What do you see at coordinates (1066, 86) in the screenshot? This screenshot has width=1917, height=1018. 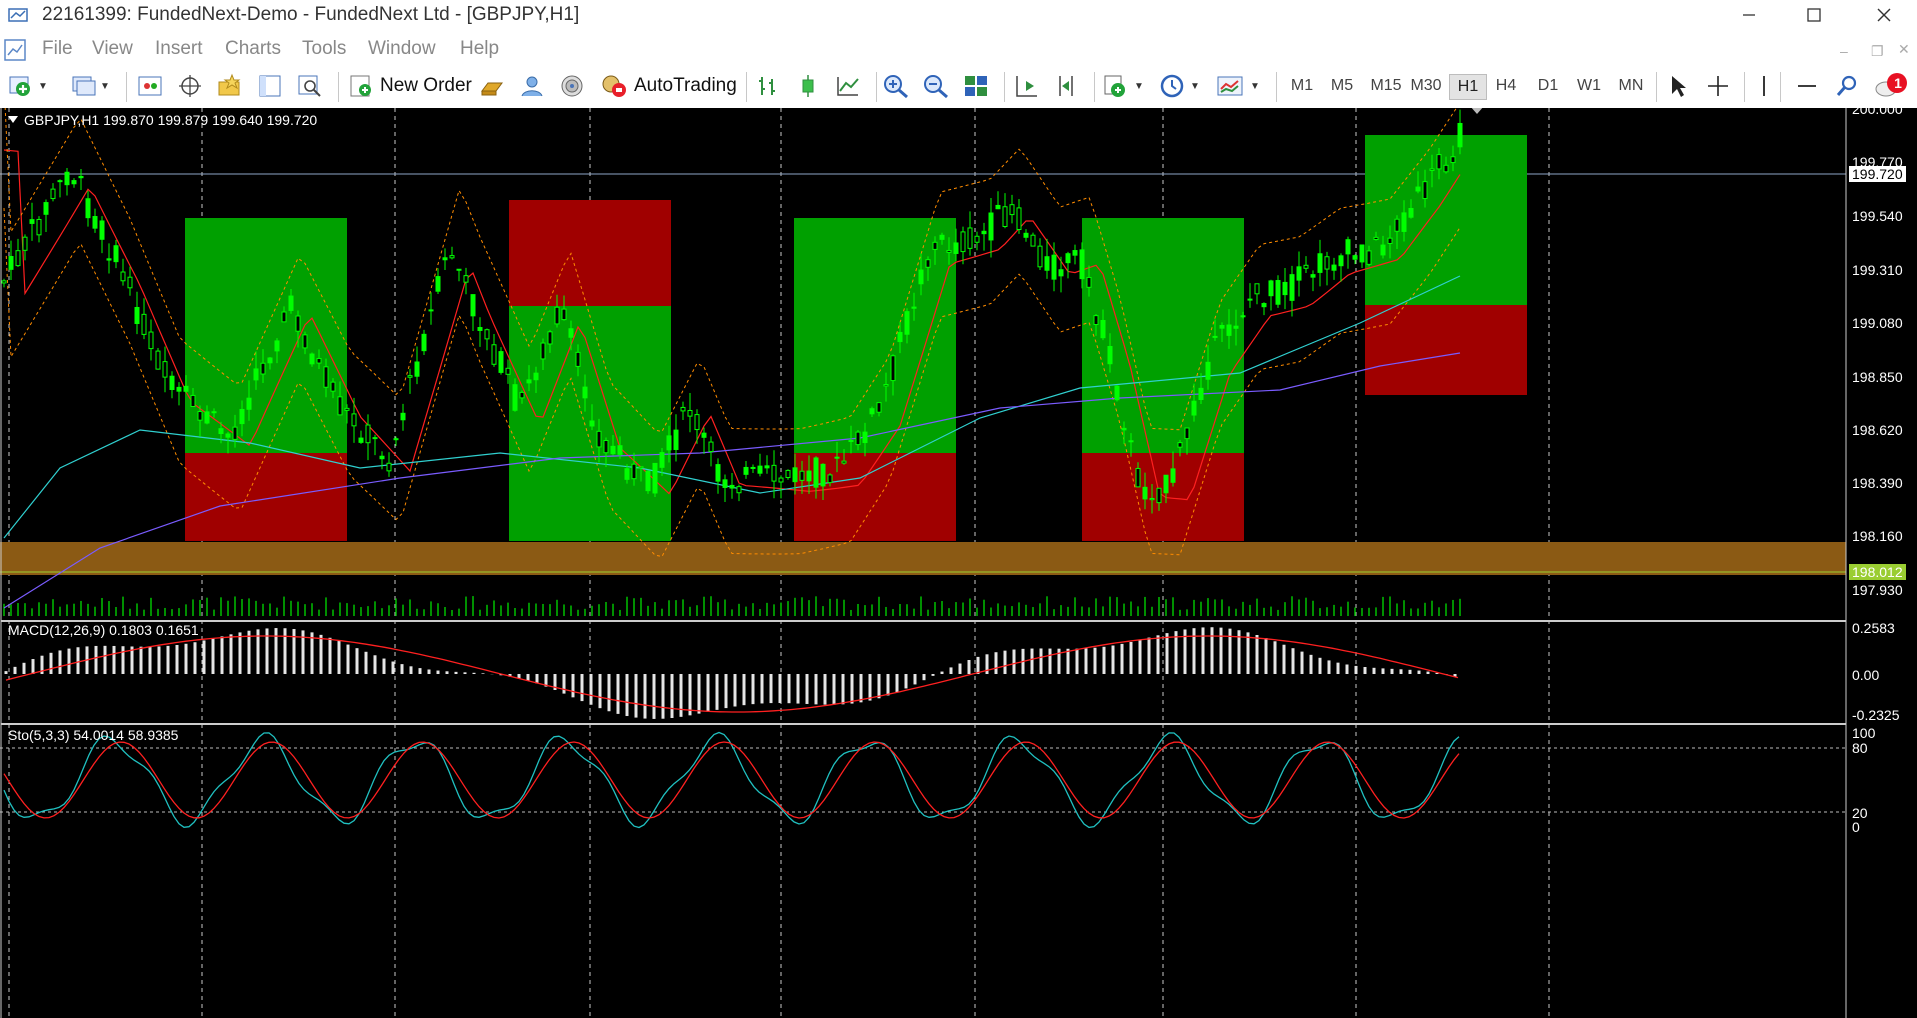 I see `chart-shift-button` at bounding box center [1066, 86].